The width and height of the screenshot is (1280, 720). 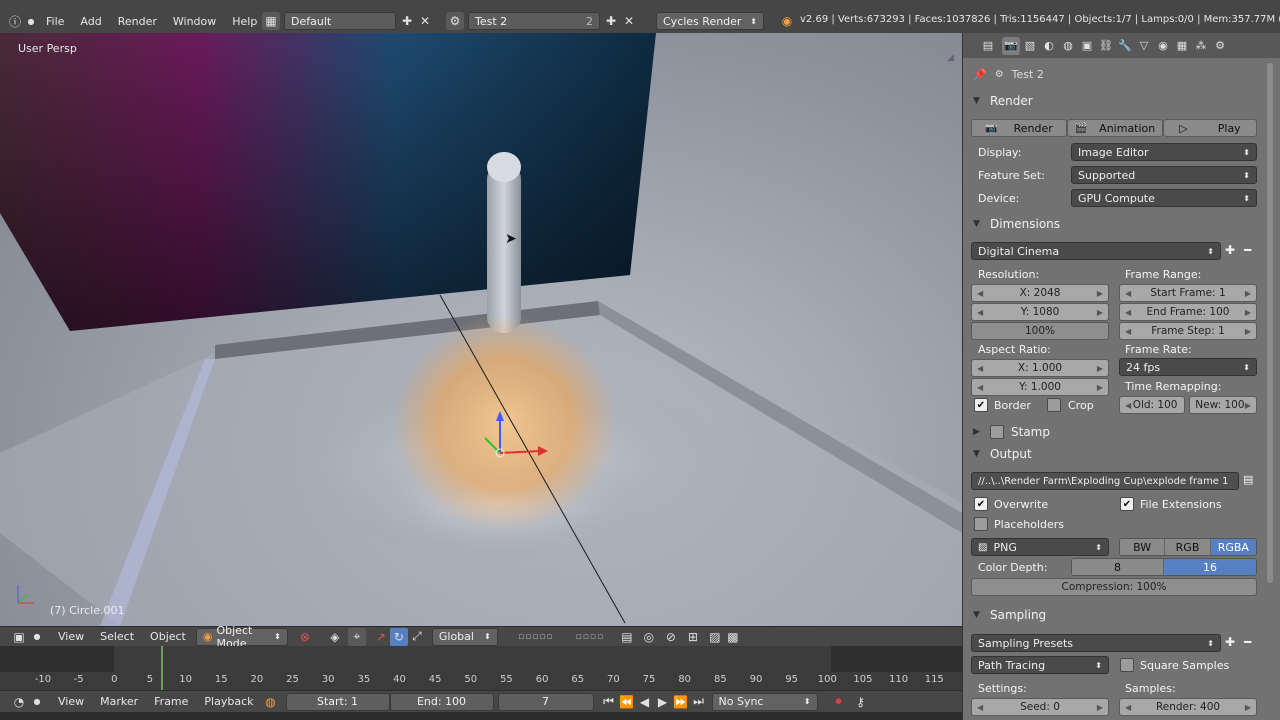 I want to click on select-menu: Select, so click(x=117, y=636).